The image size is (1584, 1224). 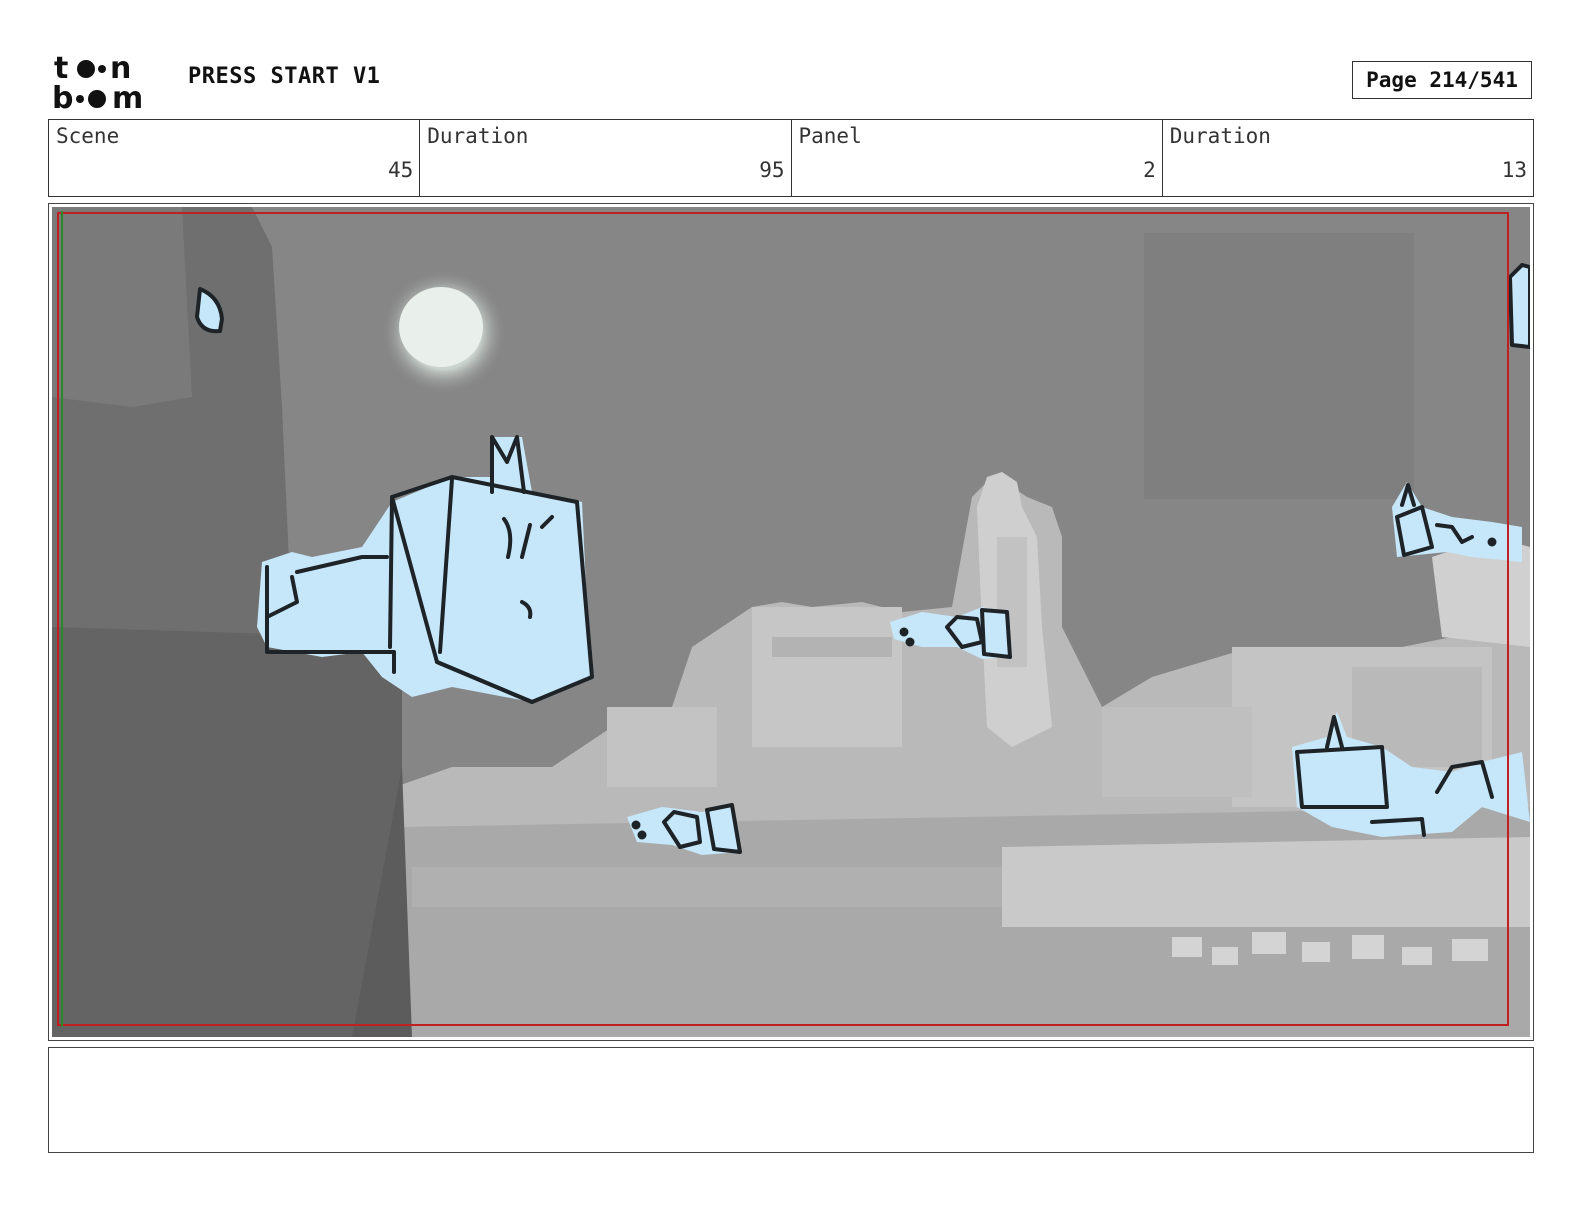 What do you see at coordinates (1149, 170) in the screenshot?
I see `panel-value: 2` at bounding box center [1149, 170].